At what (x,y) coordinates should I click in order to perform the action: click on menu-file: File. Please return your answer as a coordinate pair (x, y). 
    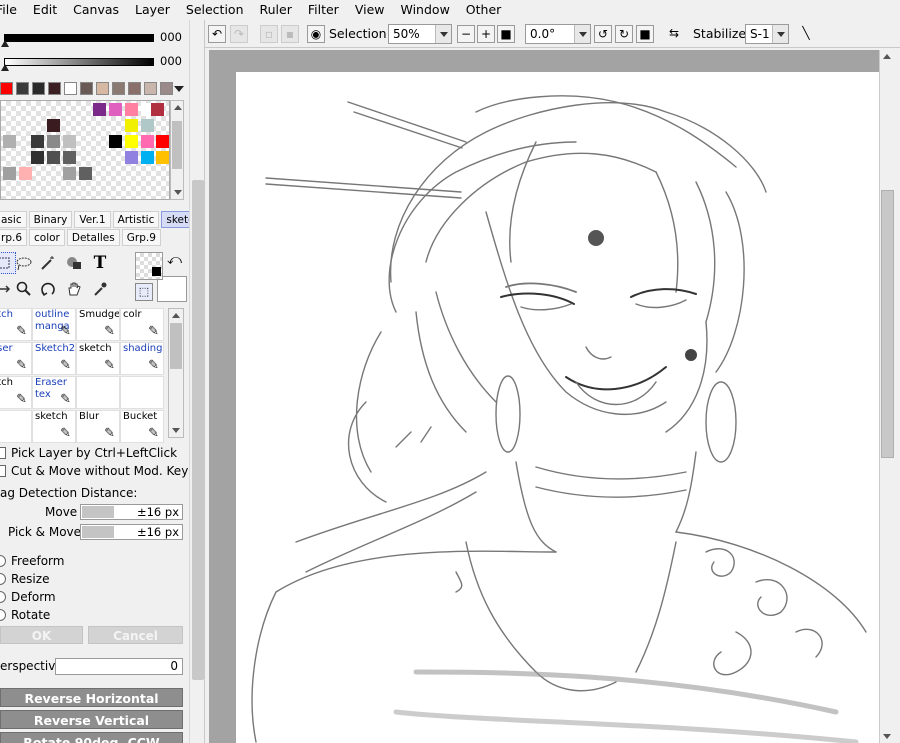
    Looking at the image, I should click on (12, 10).